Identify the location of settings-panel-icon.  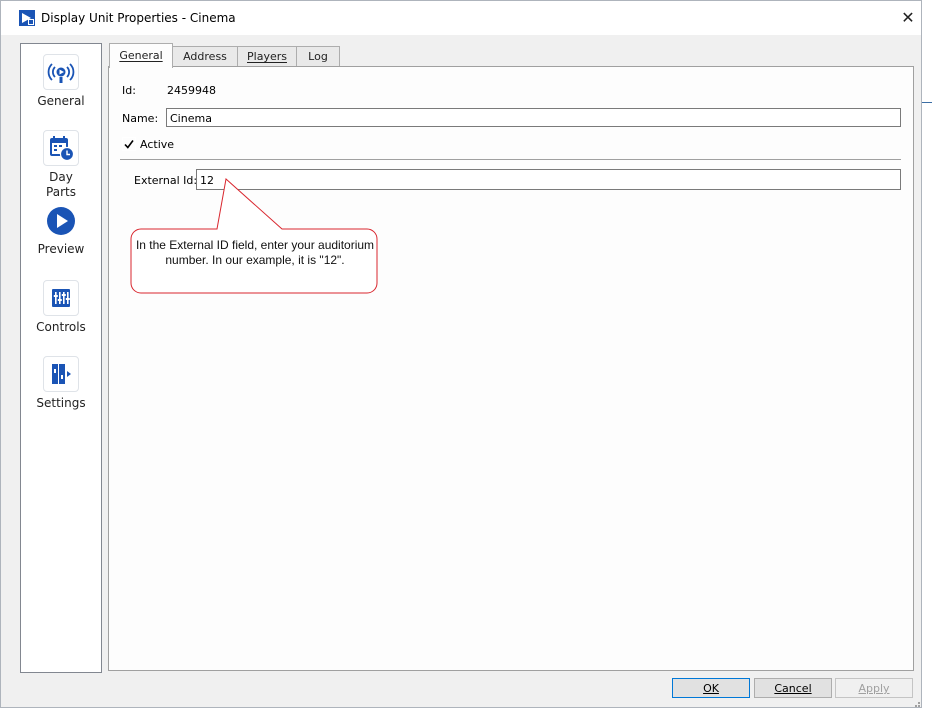
(61, 374).